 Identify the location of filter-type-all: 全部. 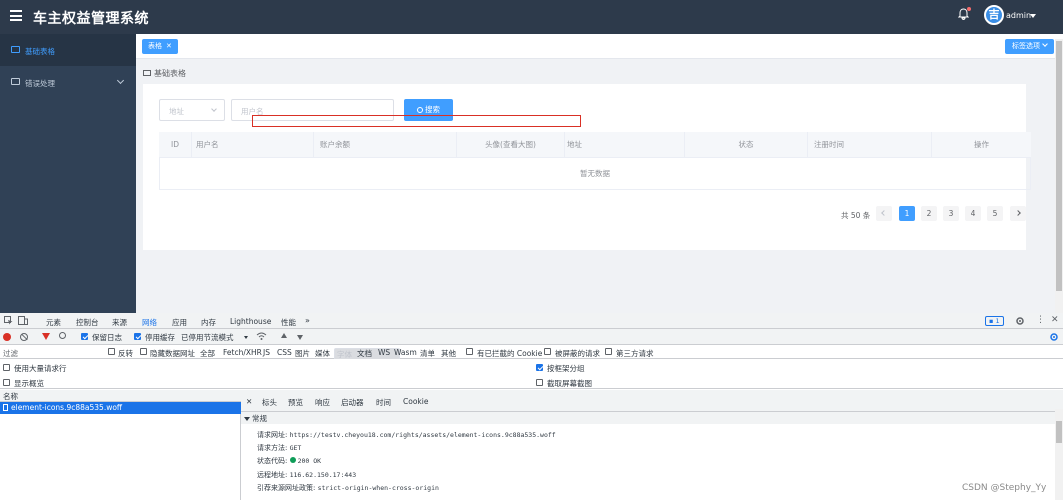
(207, 353).